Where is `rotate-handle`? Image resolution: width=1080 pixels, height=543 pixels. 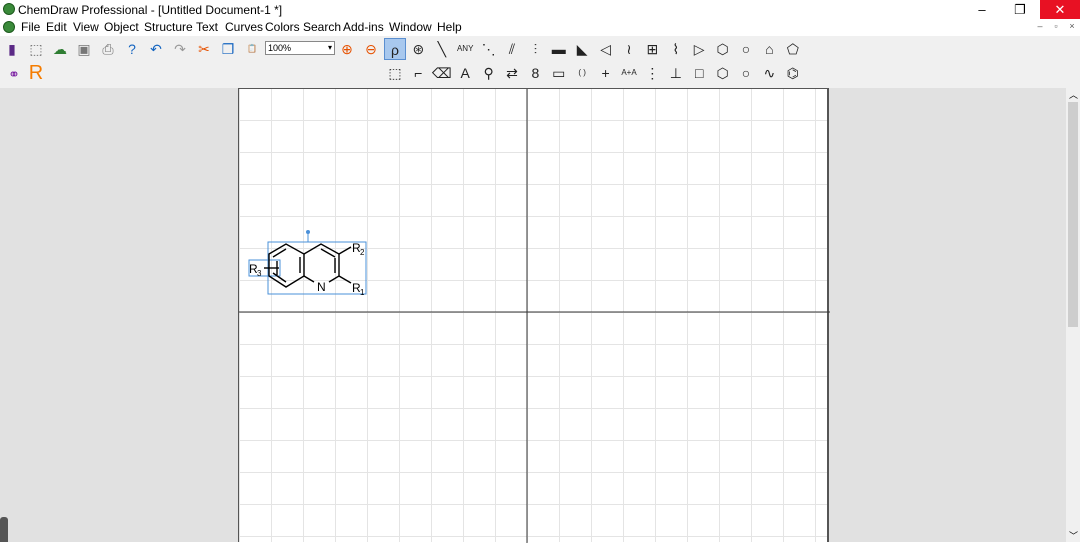 rotate-handle is located at coordinates (308, 232).